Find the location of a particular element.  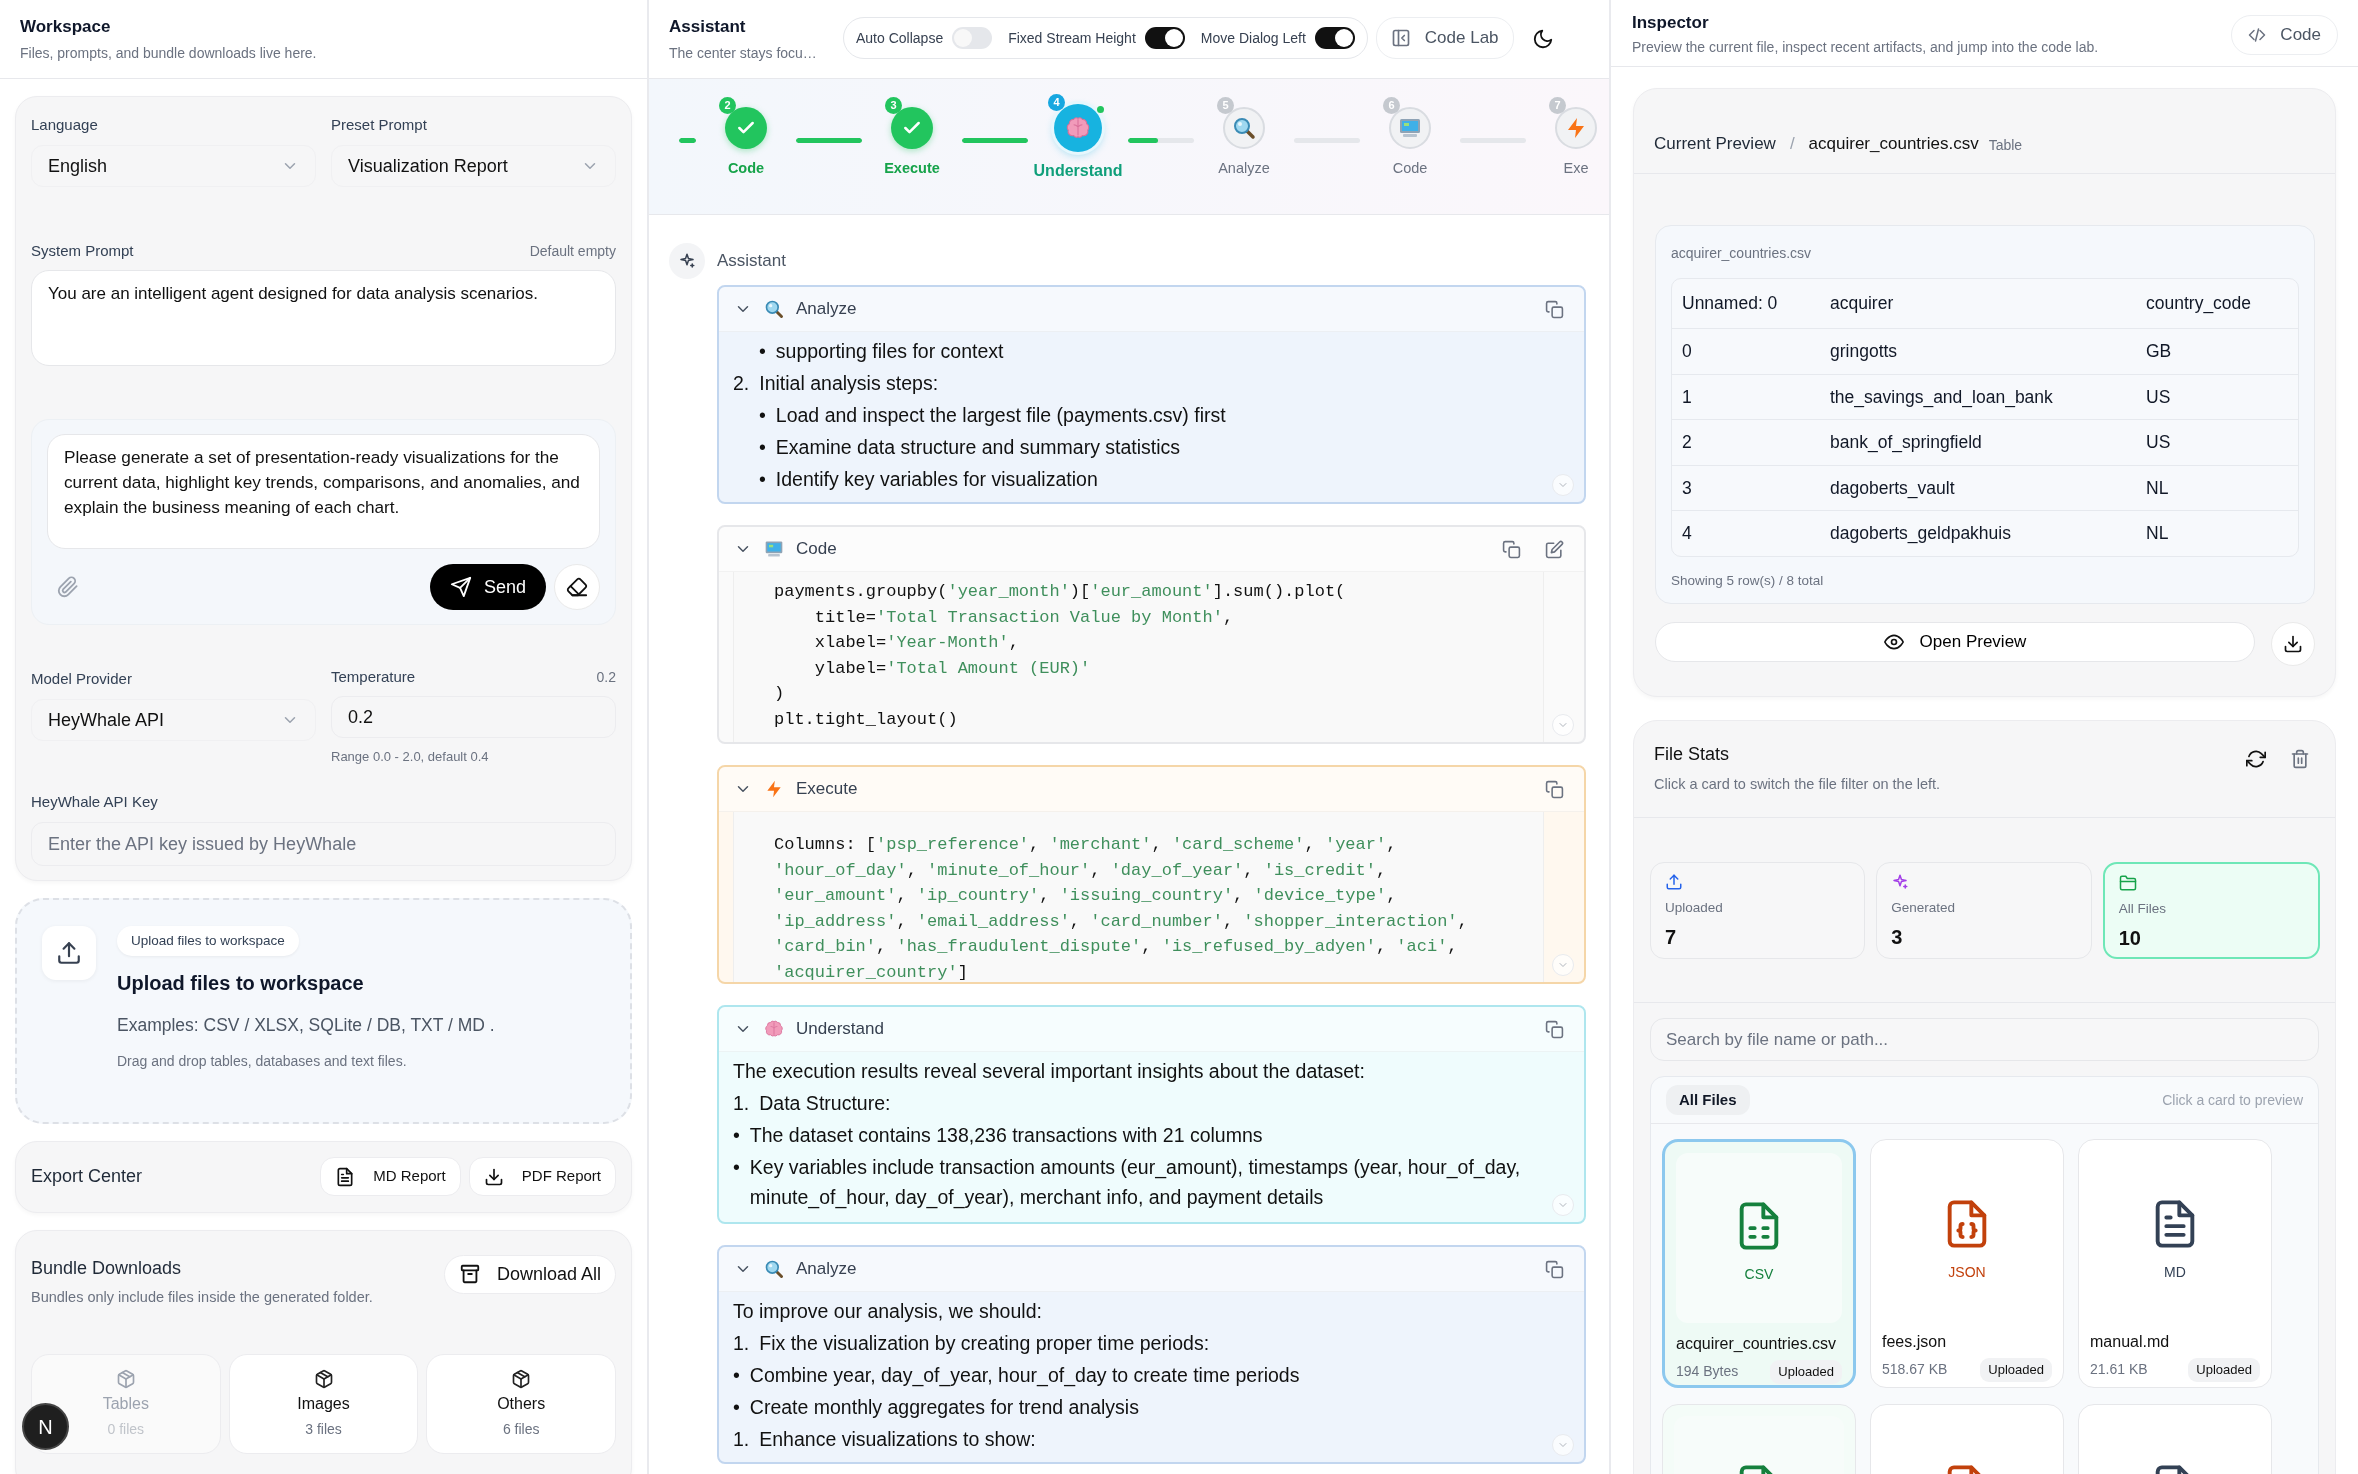

step-number-badge: 5 is located at coordinates (1225, 105).